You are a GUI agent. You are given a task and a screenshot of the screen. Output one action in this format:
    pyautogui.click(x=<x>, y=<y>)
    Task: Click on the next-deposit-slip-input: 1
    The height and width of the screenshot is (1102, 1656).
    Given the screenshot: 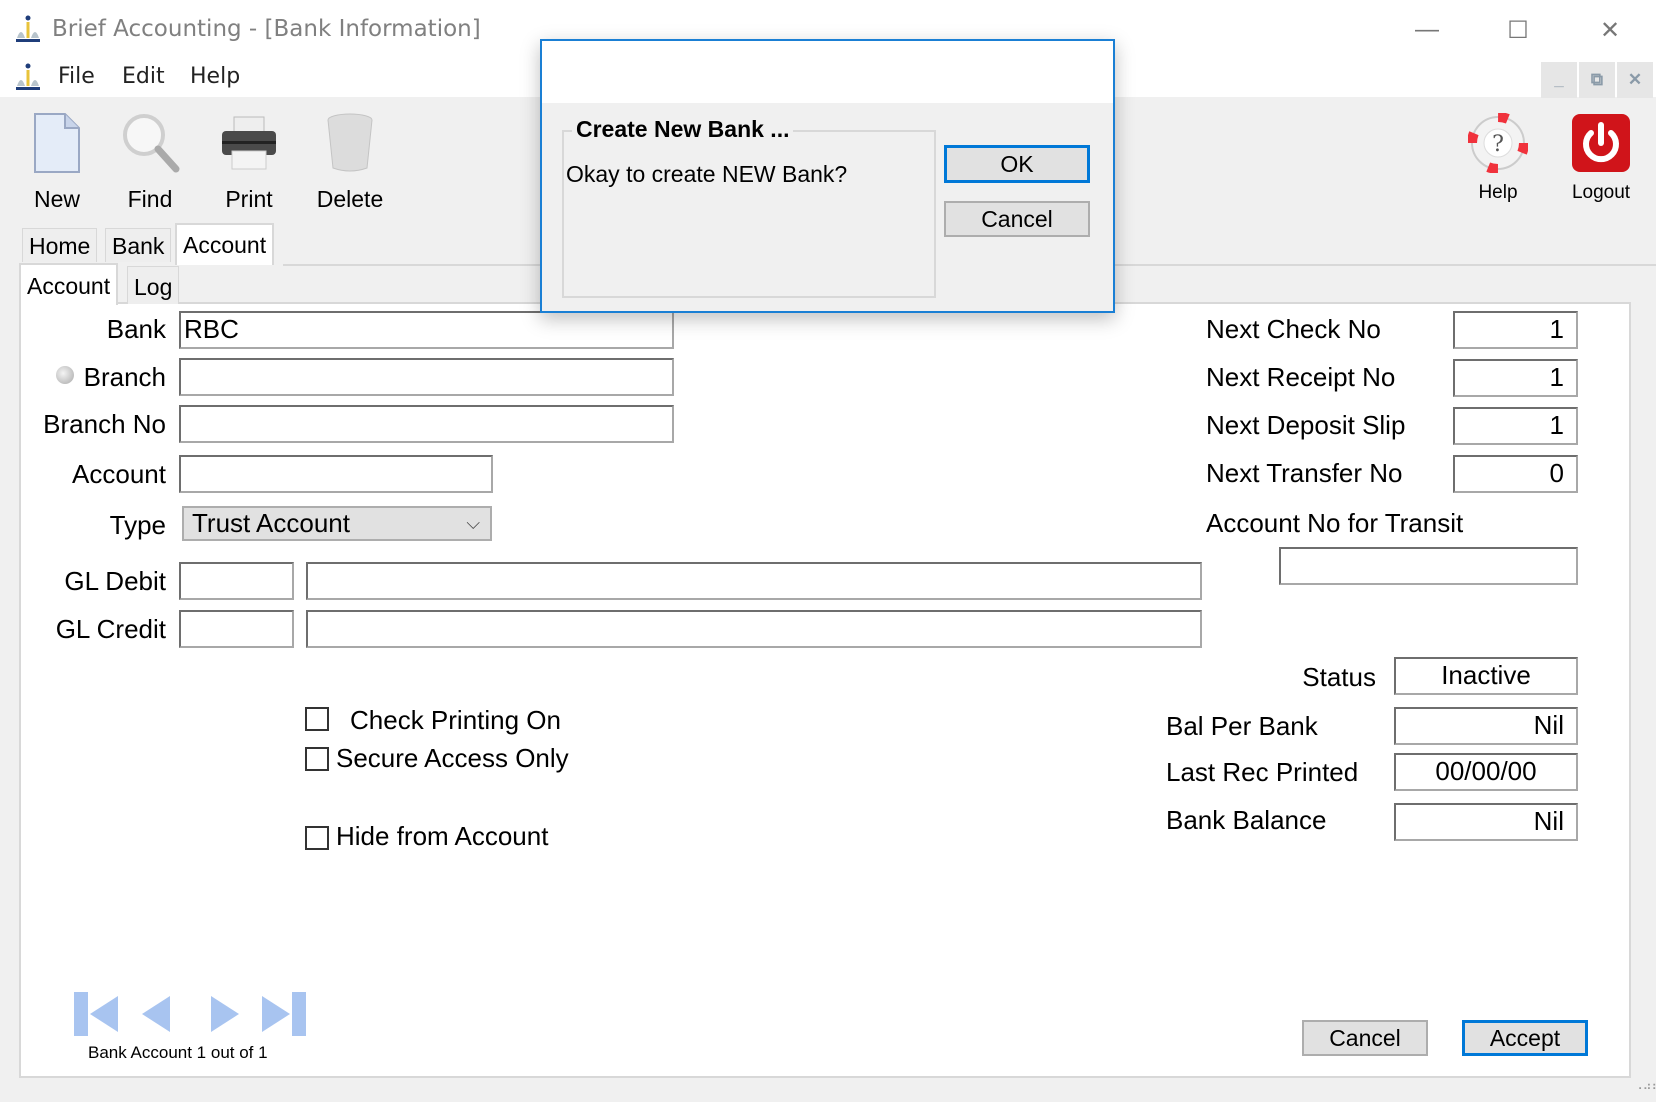 What is the action you would take?
    pyautogui.click(x=1515, y=426)
    